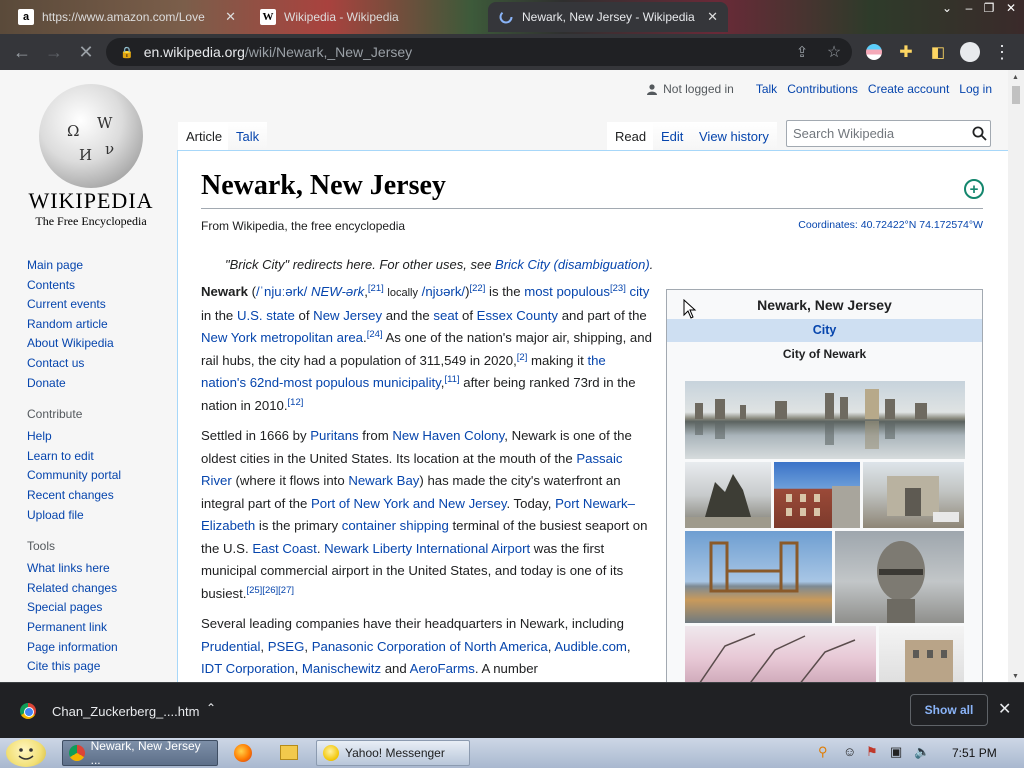  What do you see at coordinates (899, 577) in the screenshot?
I see `statue-head-photo` at bounding box center [899, 577].